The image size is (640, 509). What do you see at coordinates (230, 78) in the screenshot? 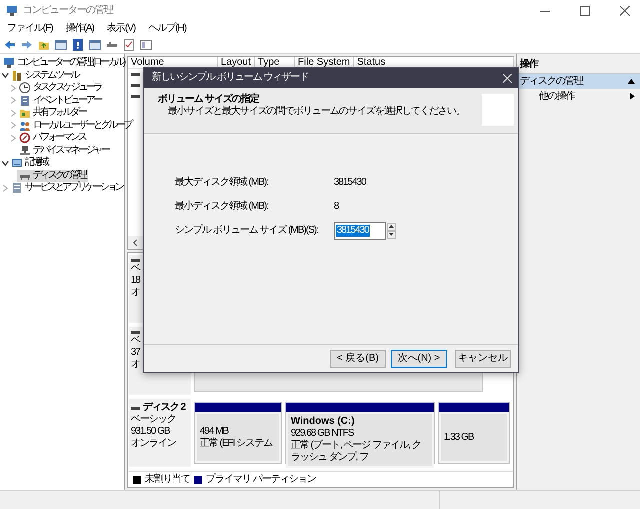
I see `dialog-title: 新しいシンプル ボリューム ウィザード` at bounding box center [230, 78].